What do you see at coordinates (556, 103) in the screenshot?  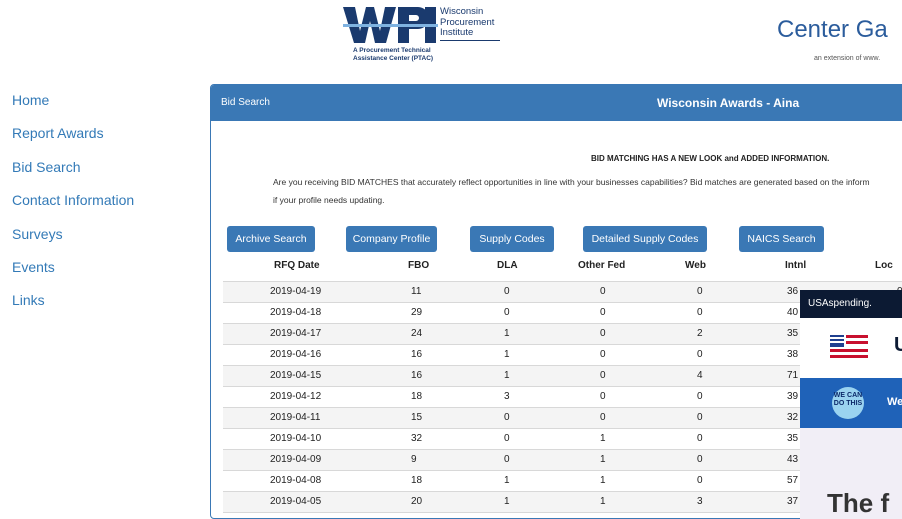 I see `panel-header: Bid Search Wisconsin Awards - Aina` at bounding box center [556, 103].